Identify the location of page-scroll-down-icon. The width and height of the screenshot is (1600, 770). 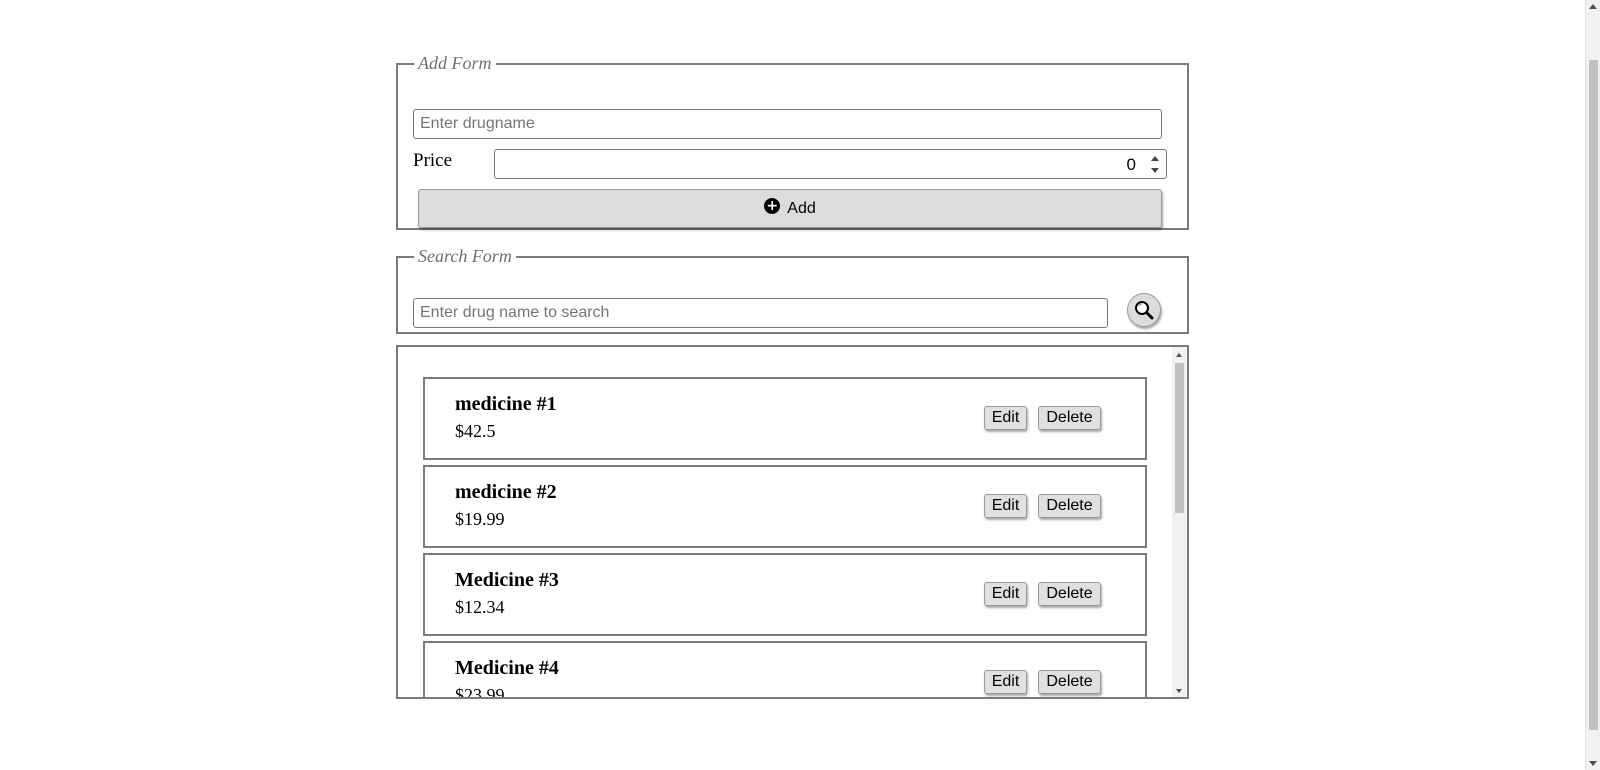
(1593, 763).